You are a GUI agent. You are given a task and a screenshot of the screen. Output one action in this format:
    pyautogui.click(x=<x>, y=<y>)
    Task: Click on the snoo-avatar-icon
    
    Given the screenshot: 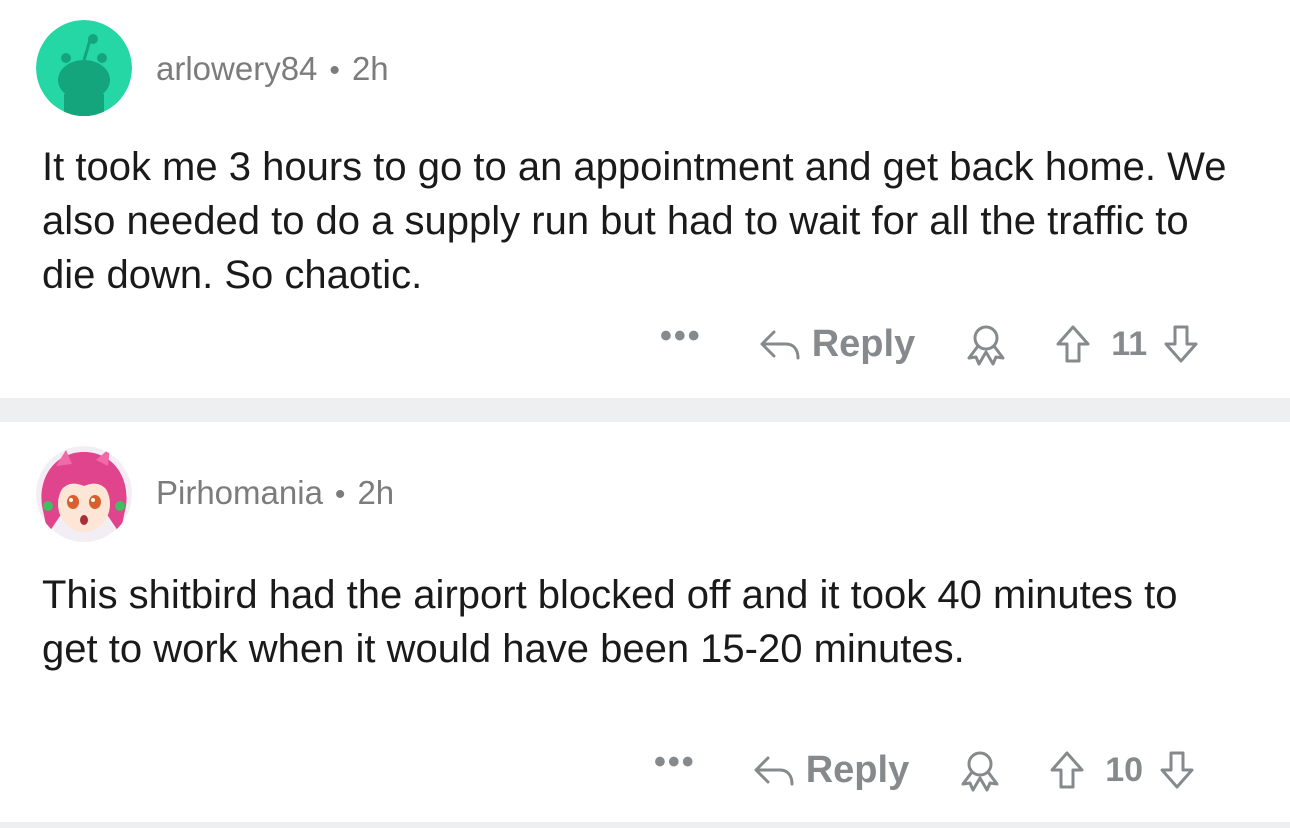 What is the action you would take?
    pyautogui.click(x=84, y=68)
    